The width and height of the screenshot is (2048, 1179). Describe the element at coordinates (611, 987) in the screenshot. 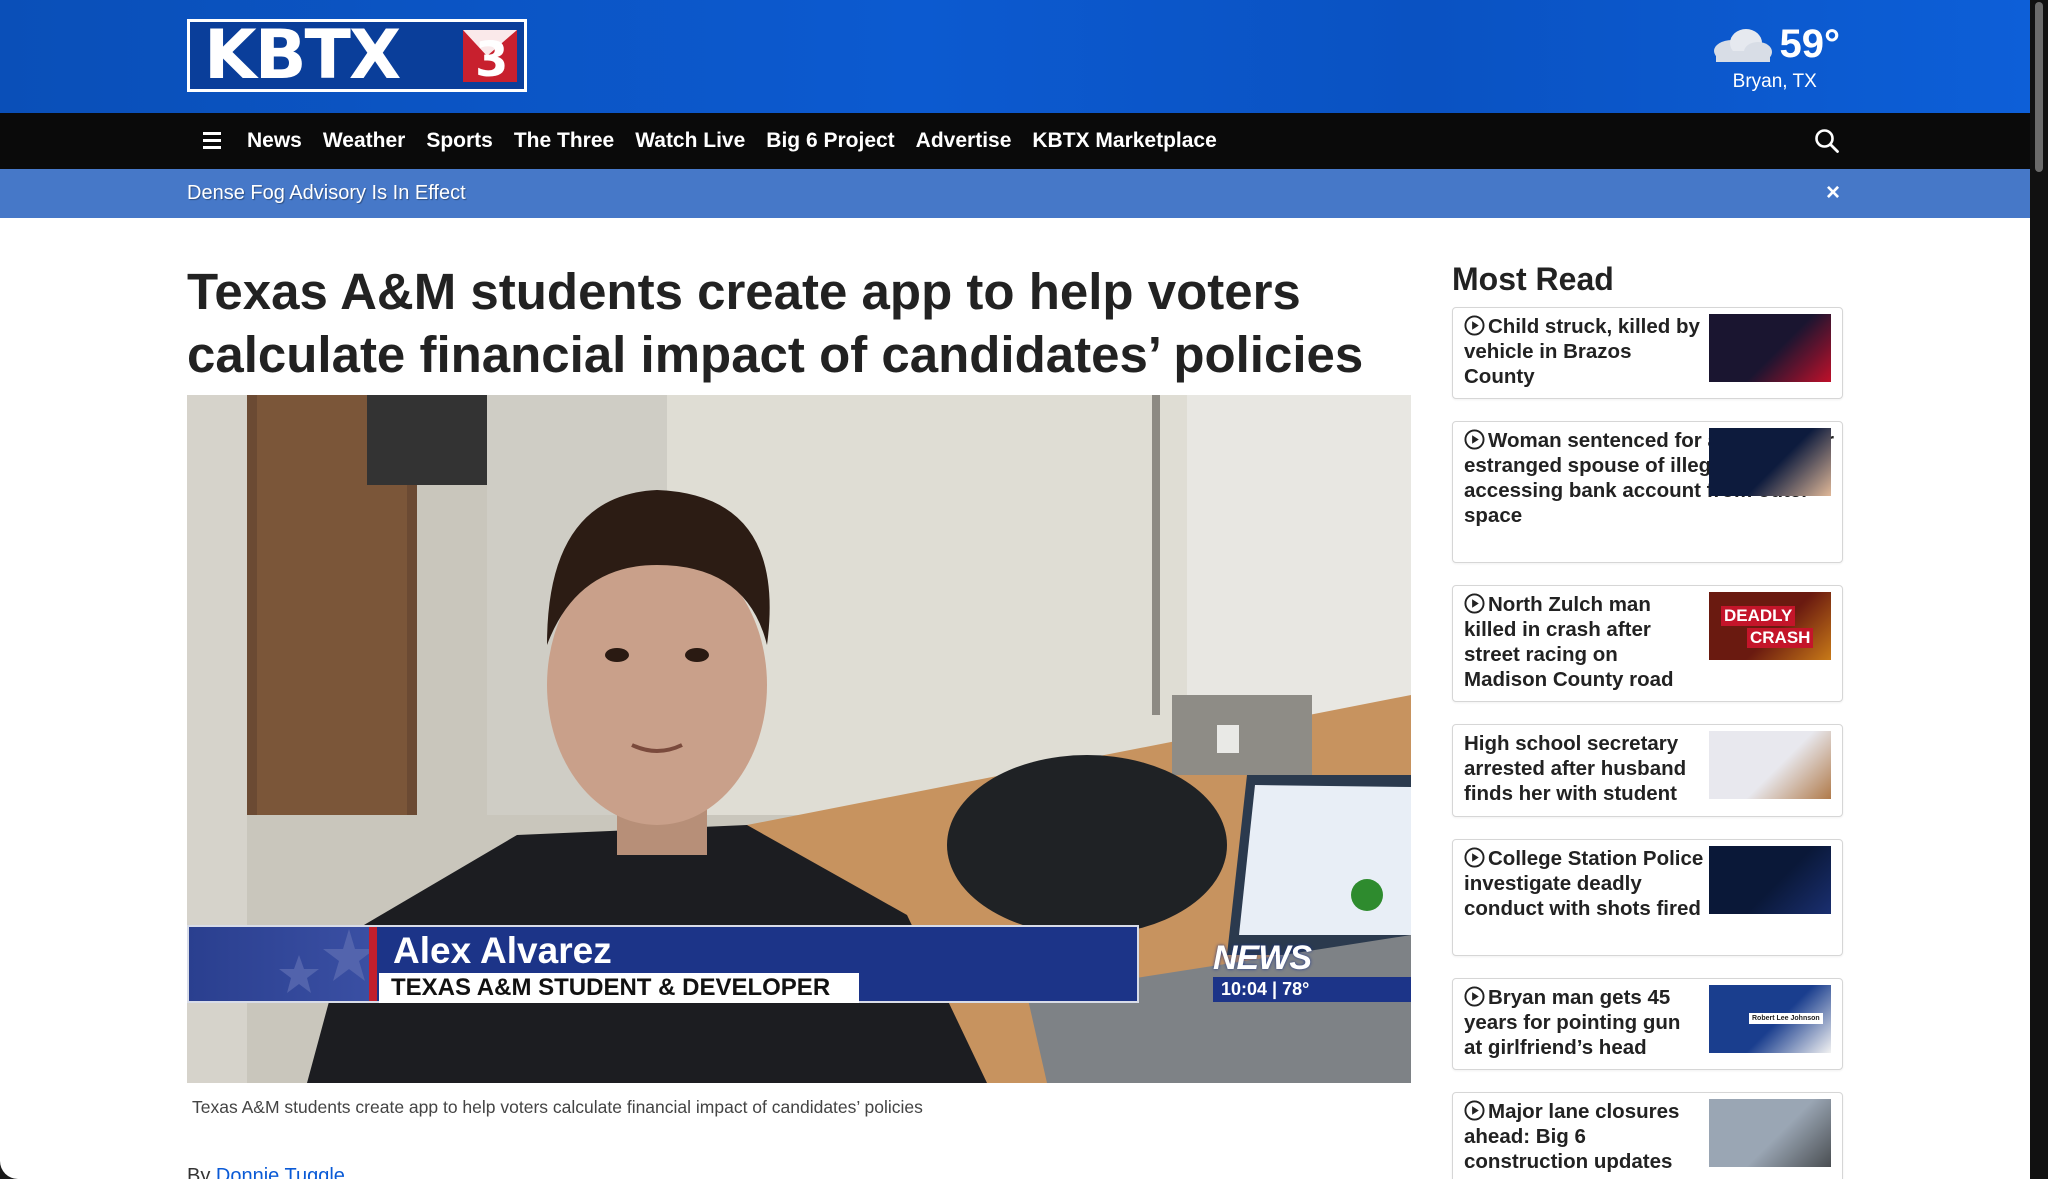

I see `lower-third-title: TEXAS A&M STUDENT & DEVELOPER` at that location.